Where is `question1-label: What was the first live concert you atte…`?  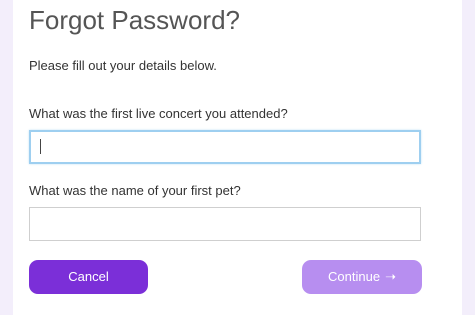
question1-label: What was the first live concert you atte… is located at coordinates (158, 113).